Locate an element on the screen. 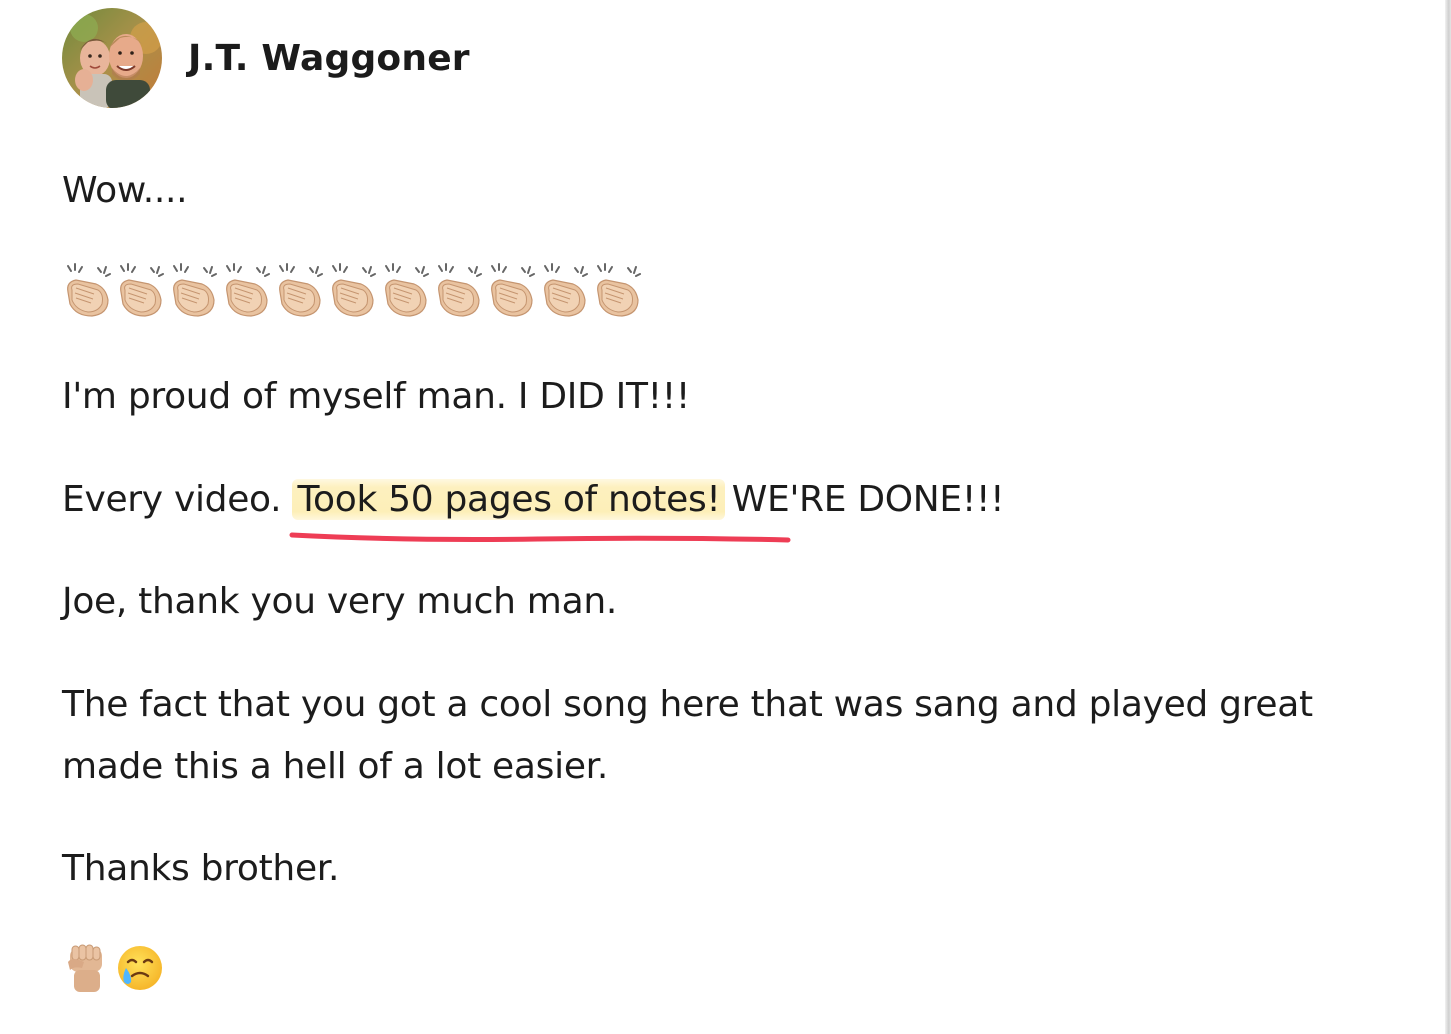 The width and height of the screenshot is (1451, 1034). post-line-thanks-joe: Joe, thank you very much man. is located at coordinates (339, 601).